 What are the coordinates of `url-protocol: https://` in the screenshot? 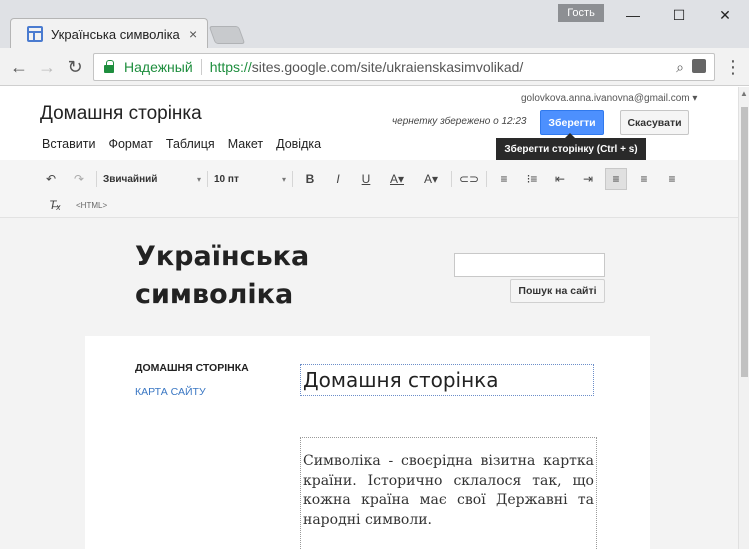 It's located at (230, 67).